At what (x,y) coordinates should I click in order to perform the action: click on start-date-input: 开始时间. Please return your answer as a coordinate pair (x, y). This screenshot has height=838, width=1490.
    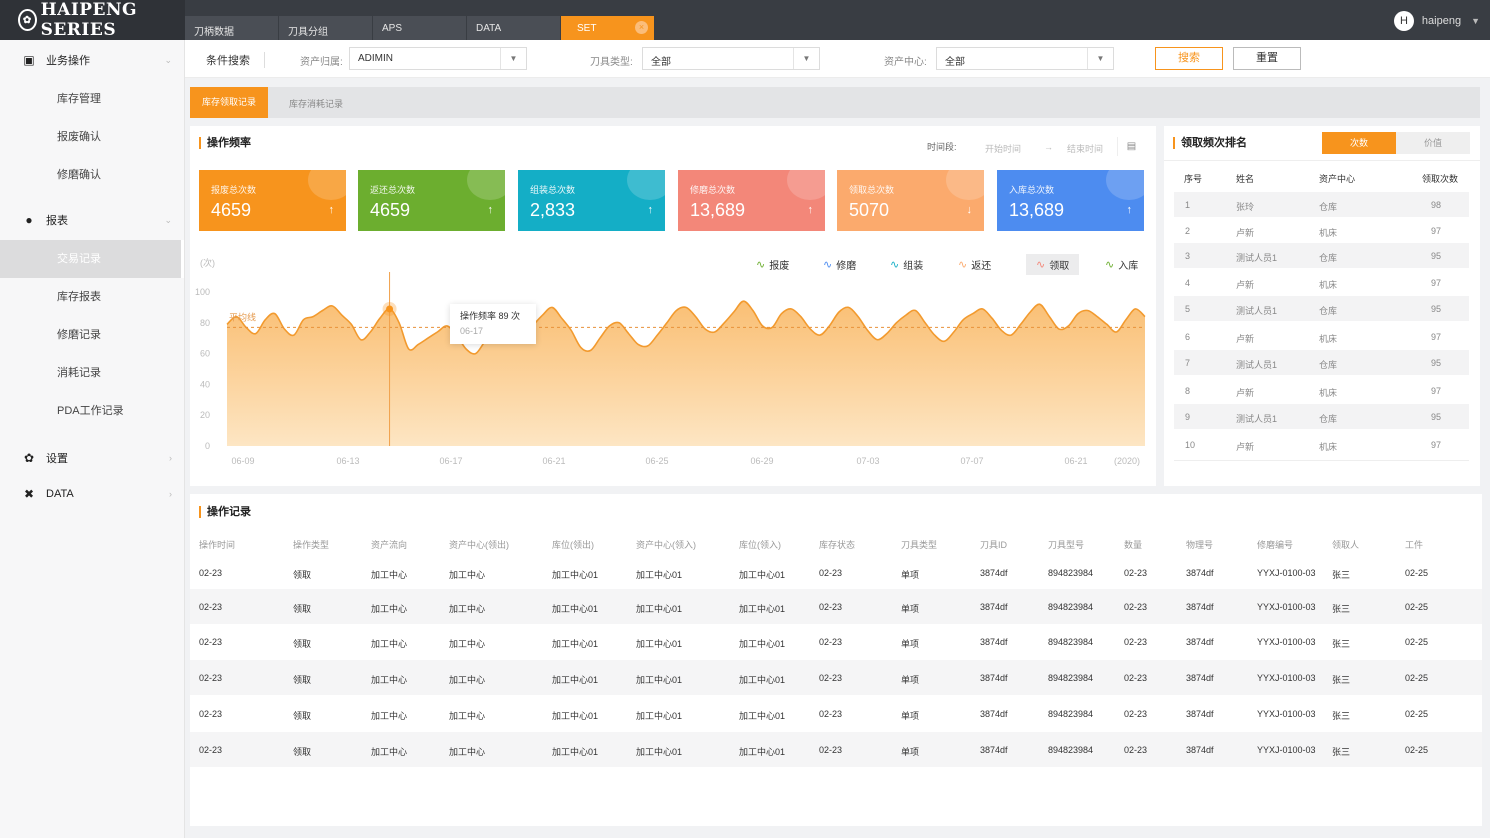
    Looking at the image, I should click on (1003, 148).